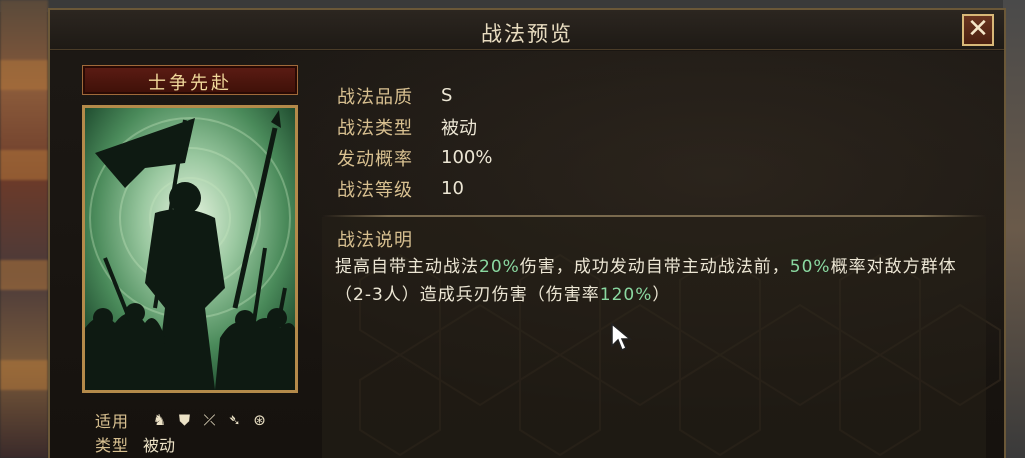 This screenshot has width=1025, height=458. I want to click on desc-highlight: 50%, so click(810, 267).